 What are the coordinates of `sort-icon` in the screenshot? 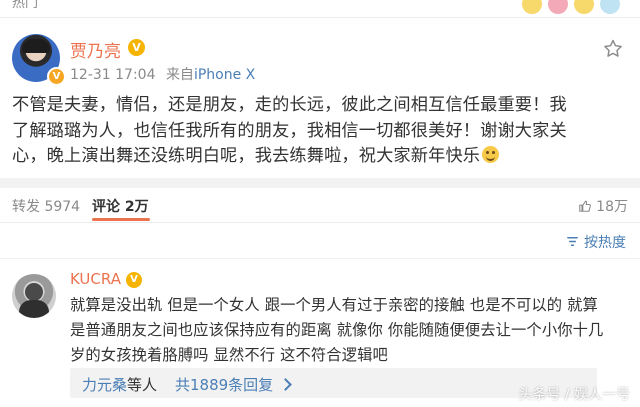 It's located at (572, 241).